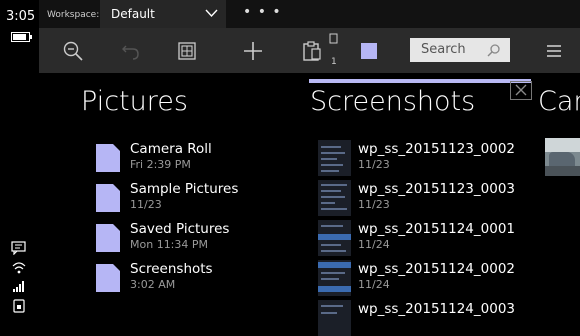  What do you see at coordinates (19, 268) in the screenshot?
I see `wifi-icon` at bounding box center [19, 268].